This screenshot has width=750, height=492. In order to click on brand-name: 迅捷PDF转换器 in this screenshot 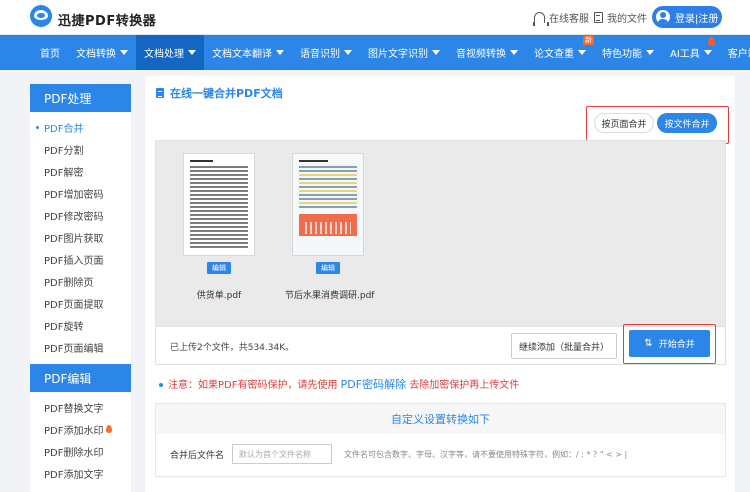, I will do `click(107, 19)`.